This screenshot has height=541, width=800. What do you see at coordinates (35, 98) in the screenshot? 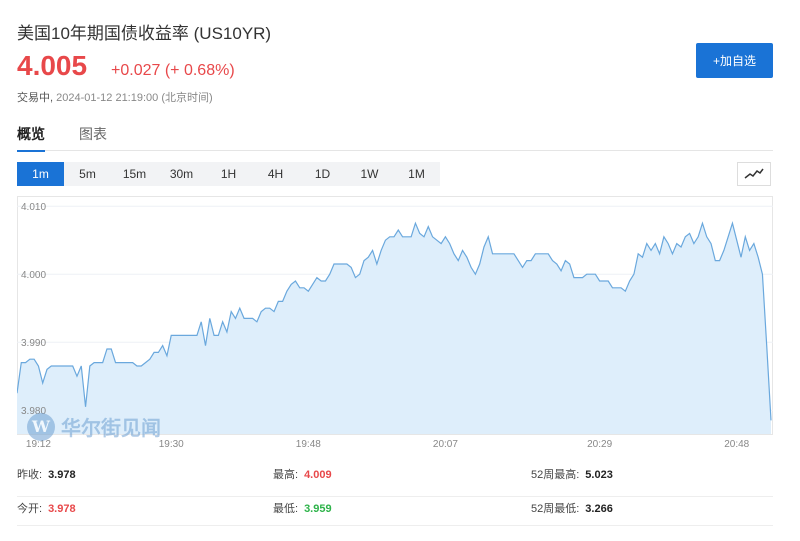
I see `status-label: 交易中,` at bounding box center [35, 98].